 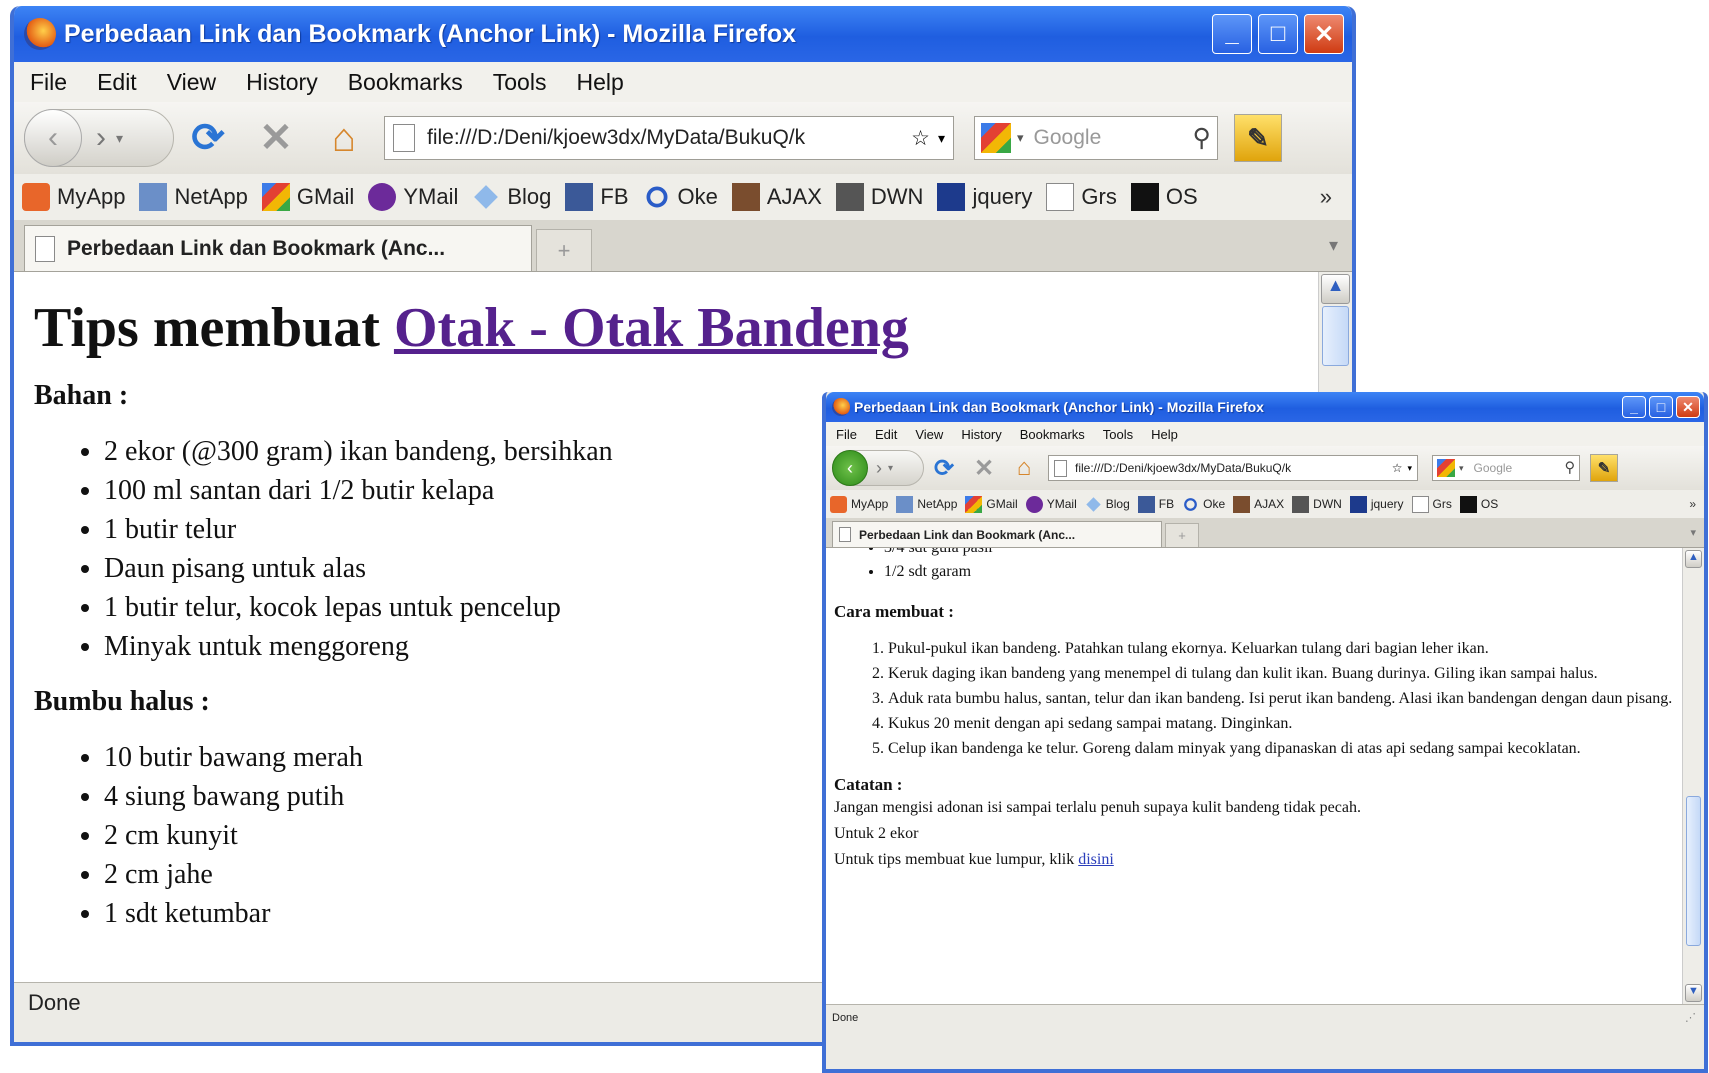 What do you see at coordinates (838, 504) in the screenshot?
I see `myapp-icon` at bounding box center [838, 504].